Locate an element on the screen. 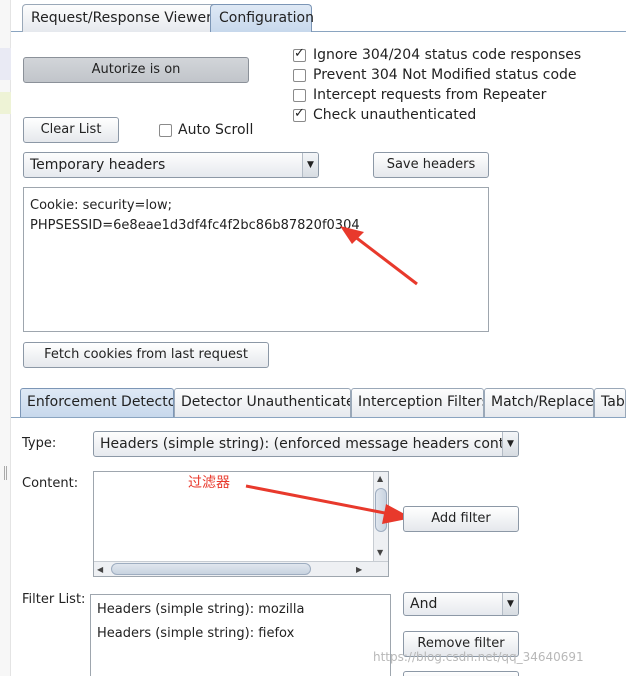  filter-action-button is located at coordinates (461, 673).